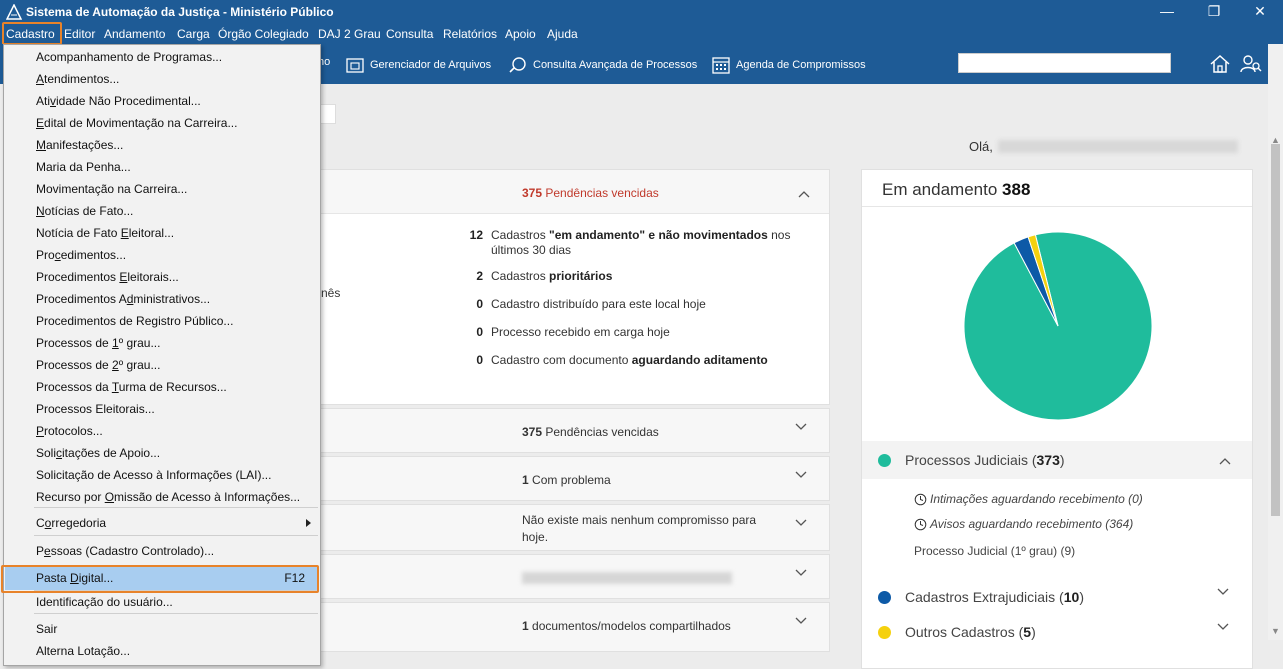  What do you see at coordinates (1058, 326) in the screenshot?
I see `pie-chart` at bounding box center [1058, 326].